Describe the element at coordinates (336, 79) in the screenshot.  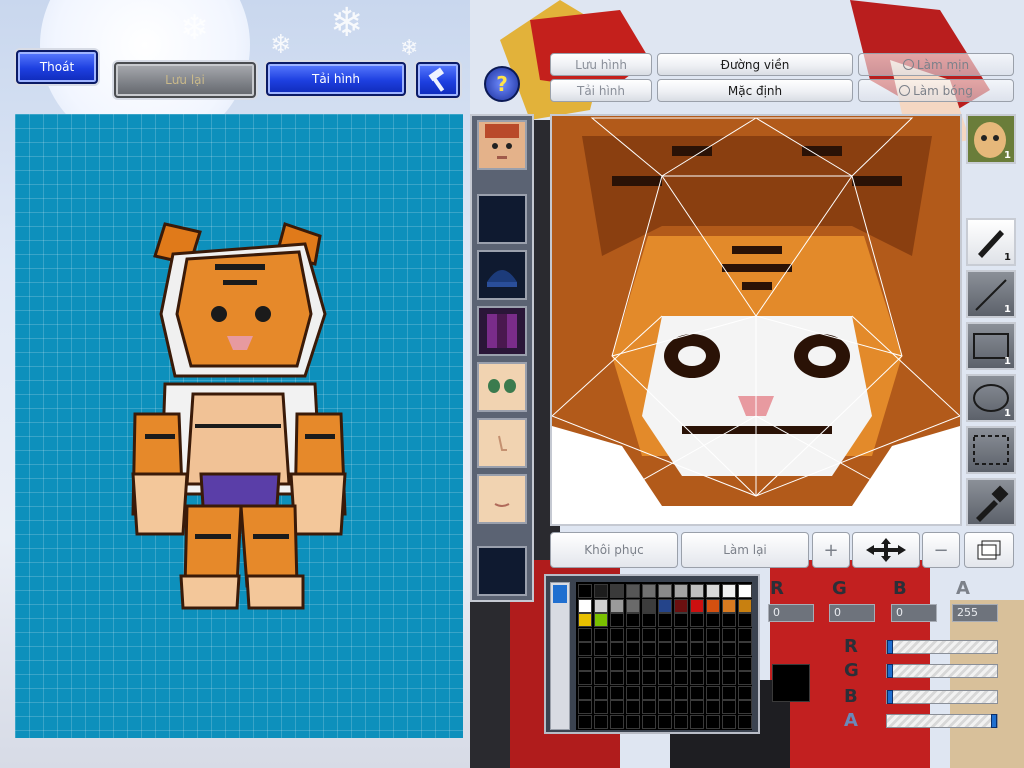
I see `reload-image-button: Tải hình` at that location.